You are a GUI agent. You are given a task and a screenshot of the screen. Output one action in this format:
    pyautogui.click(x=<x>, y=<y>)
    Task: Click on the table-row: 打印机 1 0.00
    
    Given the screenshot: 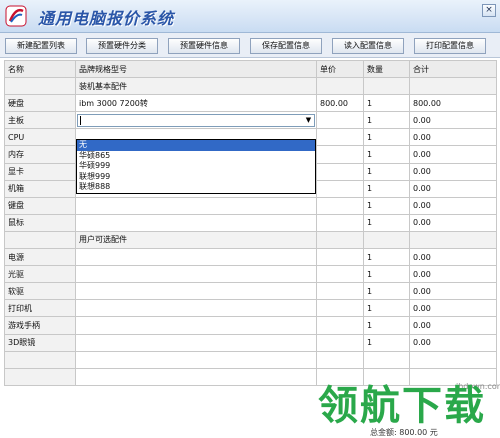 What is the action you would take?
    pyautogui.click(x=250, y=308)
    